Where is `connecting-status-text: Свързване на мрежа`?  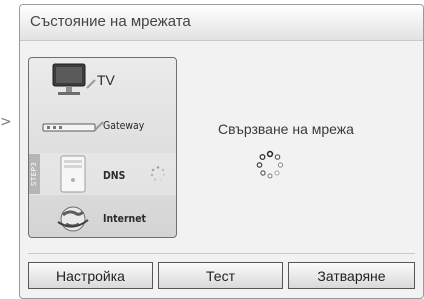 connecting-status-text: Свързване на мрежа is located at coordinates (286, 129).